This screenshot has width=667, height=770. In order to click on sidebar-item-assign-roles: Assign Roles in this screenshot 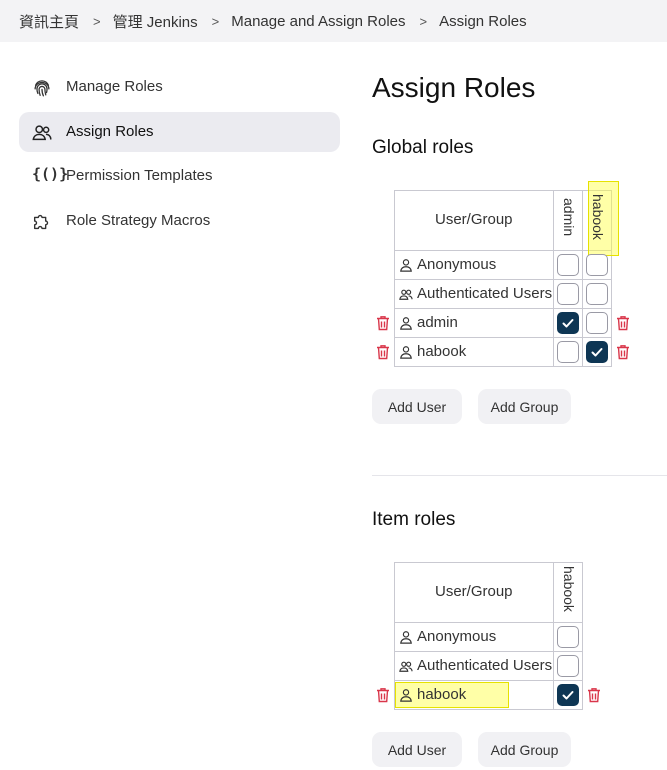, I will do `click(179, 132)`.